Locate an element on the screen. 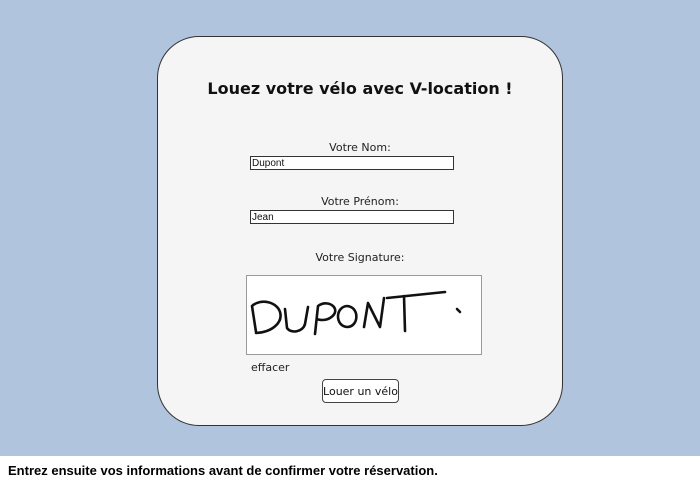 The image size is (700, 487). form-title: Louez votre vélo avec V-location ! is located at coordinates (360, 88).